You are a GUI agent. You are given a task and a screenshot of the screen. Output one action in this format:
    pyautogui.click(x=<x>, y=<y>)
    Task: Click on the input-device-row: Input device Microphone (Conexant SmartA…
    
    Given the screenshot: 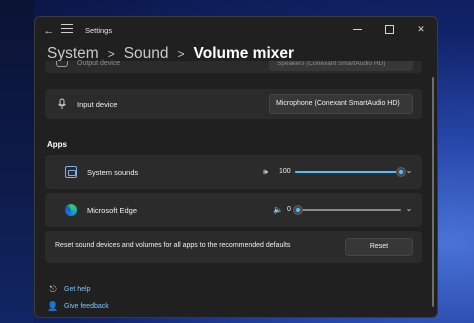 What is the action you would take?
    pyautogui.click(x=233, y=104)
    